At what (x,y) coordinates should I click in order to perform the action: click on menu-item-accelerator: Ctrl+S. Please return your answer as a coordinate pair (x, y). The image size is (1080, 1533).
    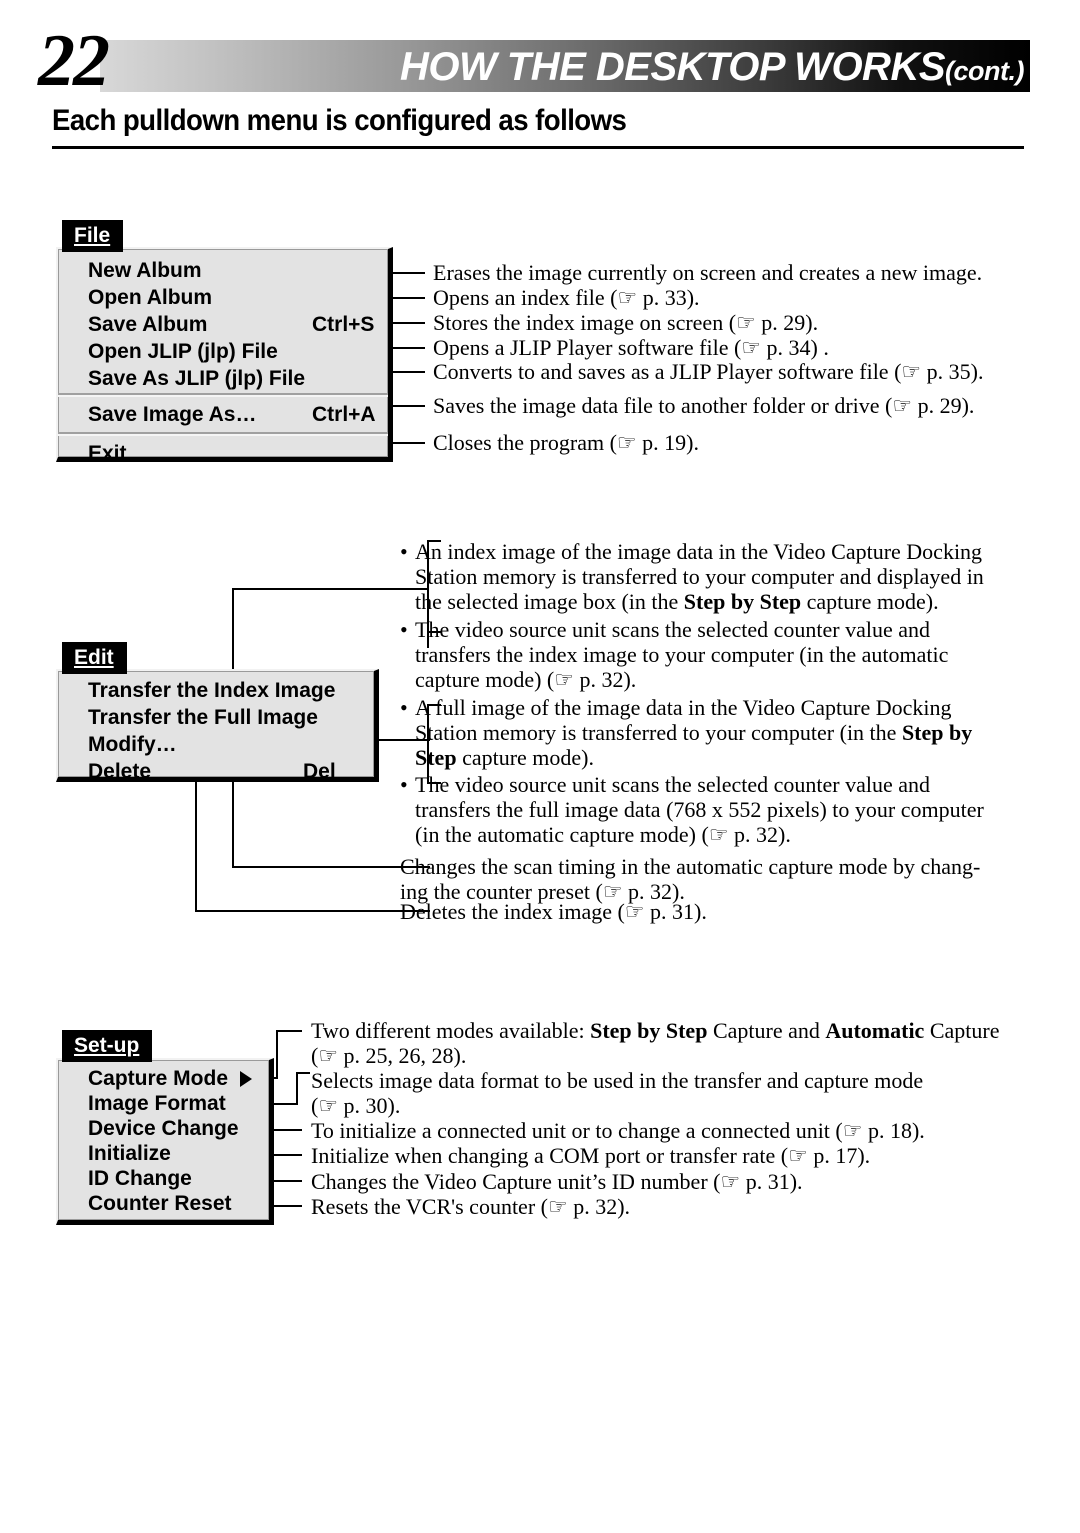
    Looking at the image, I should click on (343, 324).